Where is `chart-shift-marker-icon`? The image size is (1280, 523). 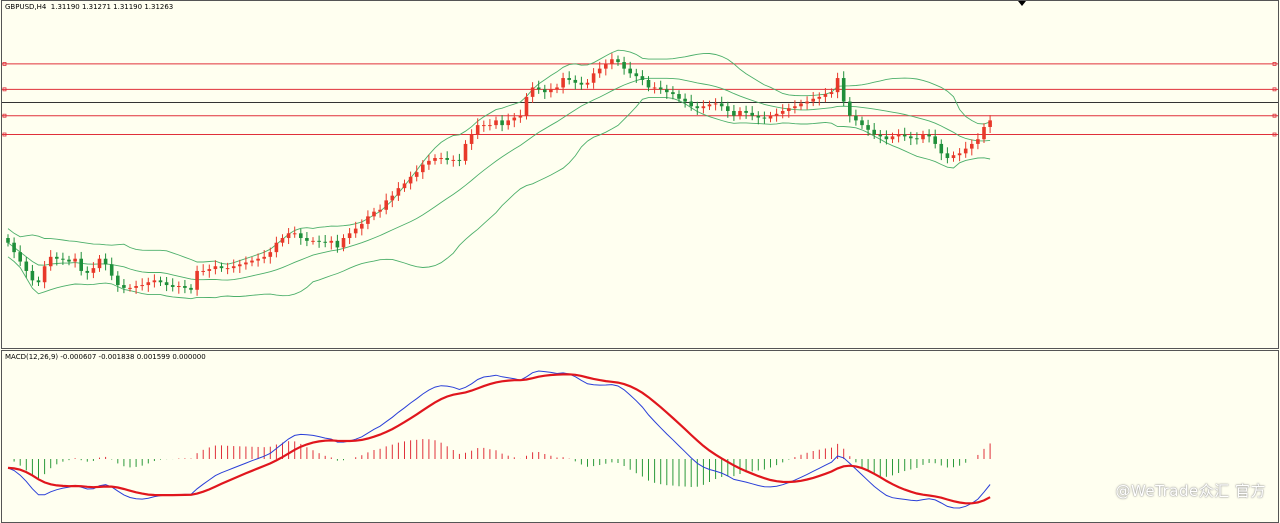 chart-shift-marker-icon is located at coordinates (1022, 3).